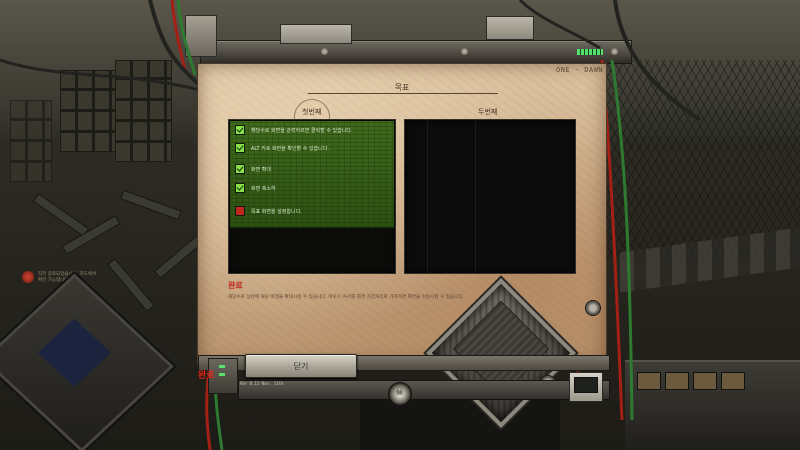 The height and width of the screenshot is (450, 800). Describe the element at coordinates (261, 169) in the screenshot. I see `objective-text: 화면 확대` at that location.